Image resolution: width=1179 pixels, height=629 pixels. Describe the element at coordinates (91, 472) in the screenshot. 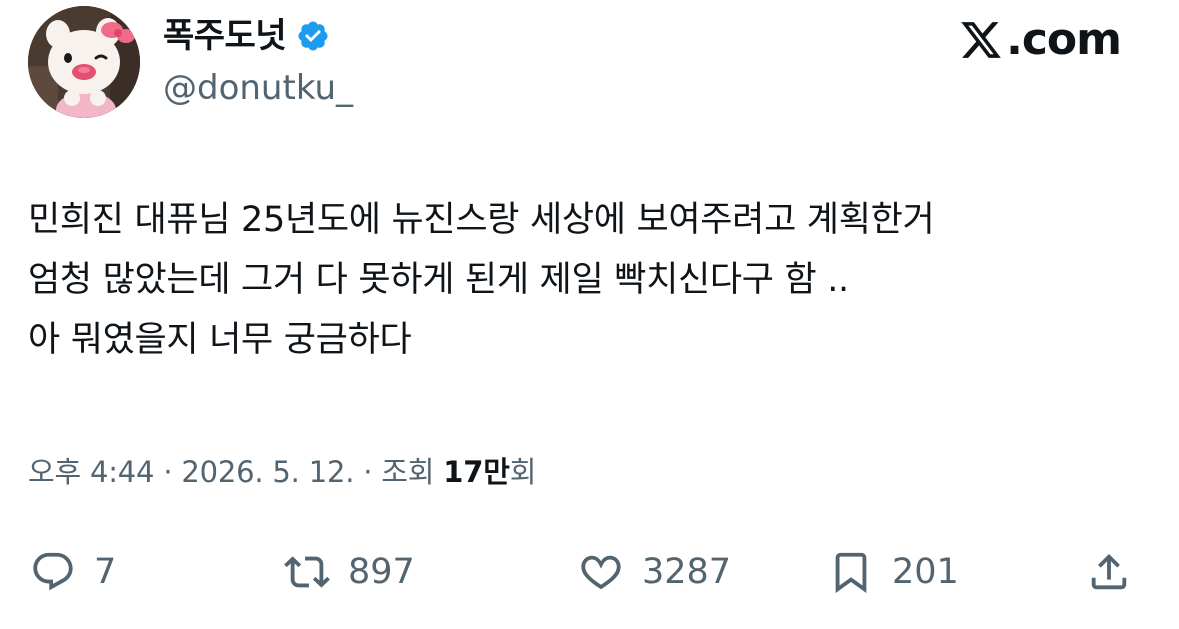

I see `tweet-time: 오후 4:44` at that location.